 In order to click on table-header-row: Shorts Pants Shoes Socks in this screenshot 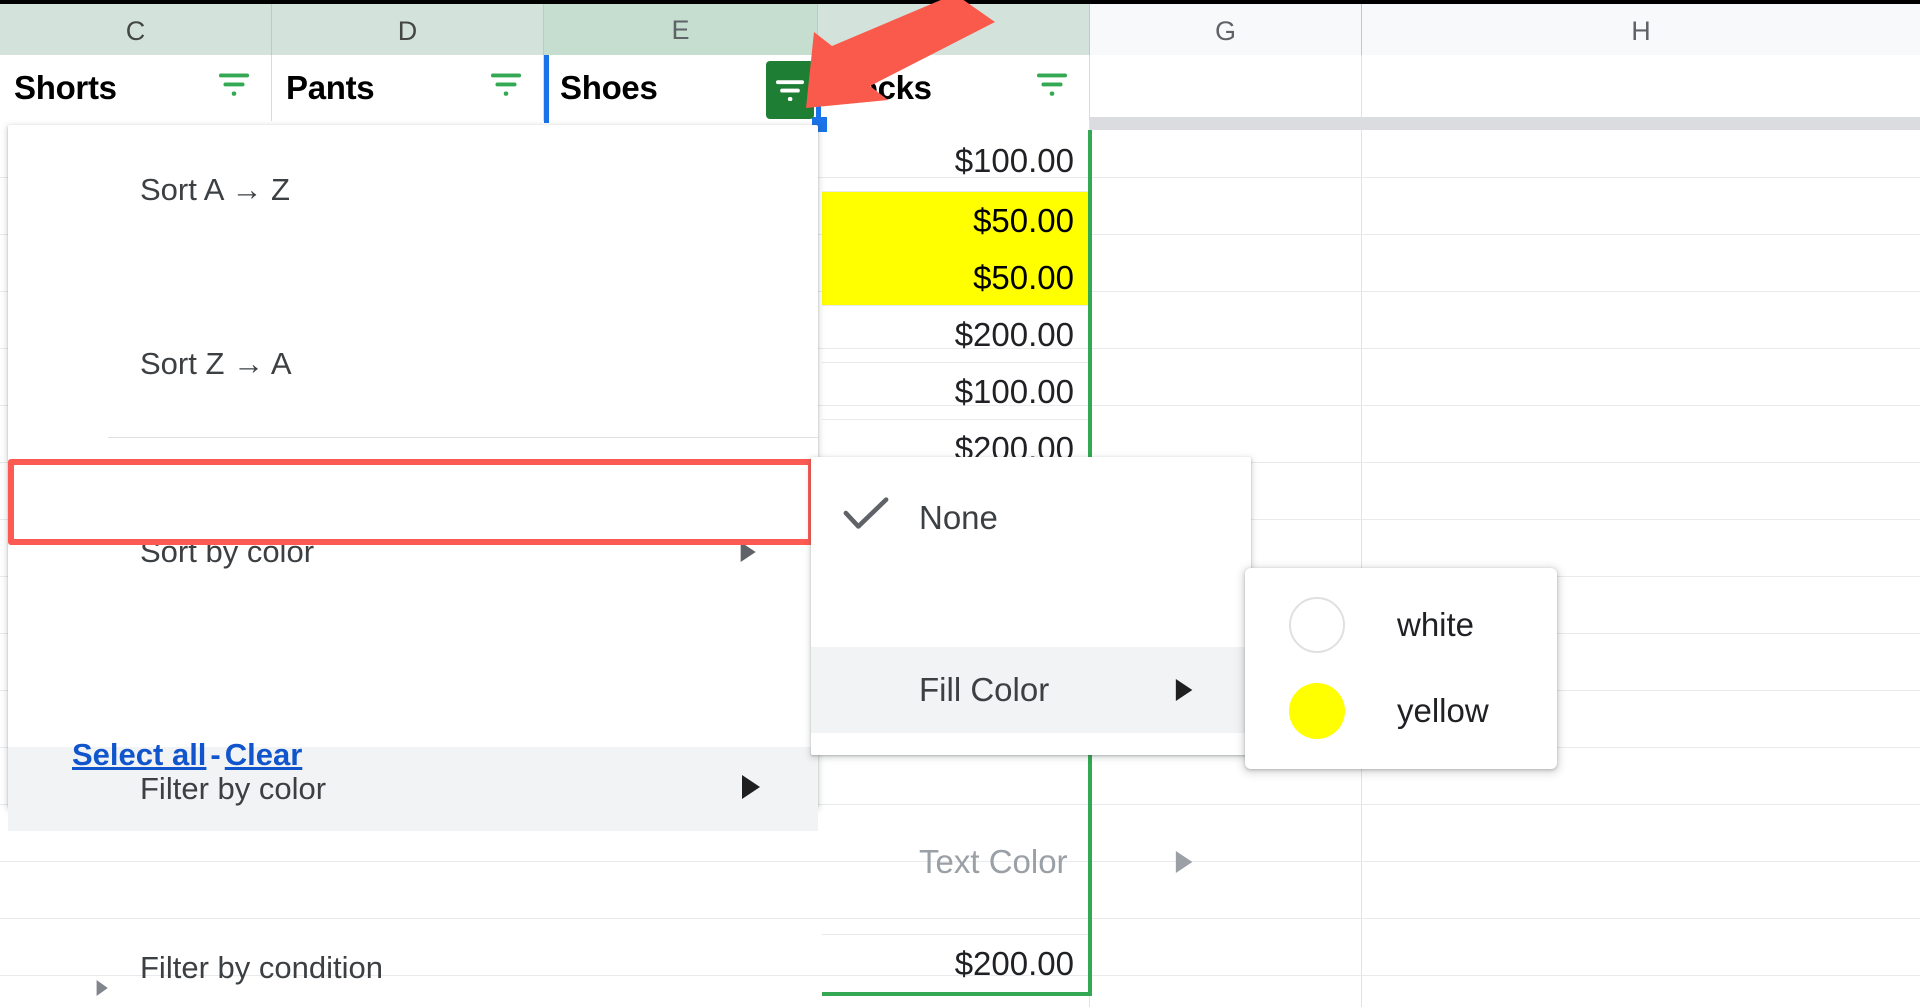, I will do `click(960, 88)`.